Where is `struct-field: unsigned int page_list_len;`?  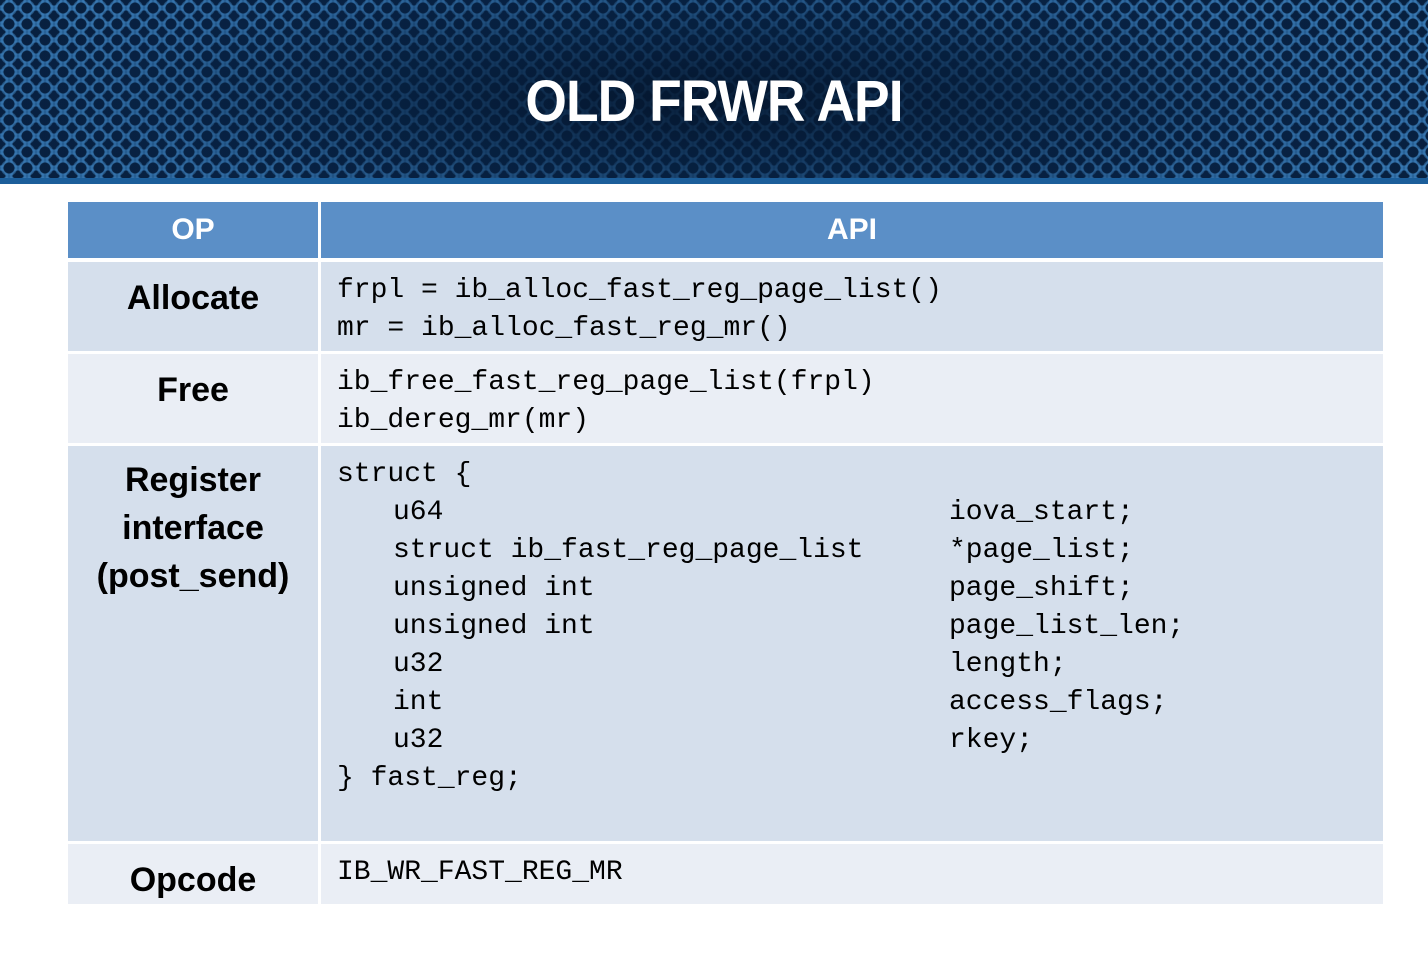
struct-field: unsigned int page_list_len; is located at coordinates (860, 627).